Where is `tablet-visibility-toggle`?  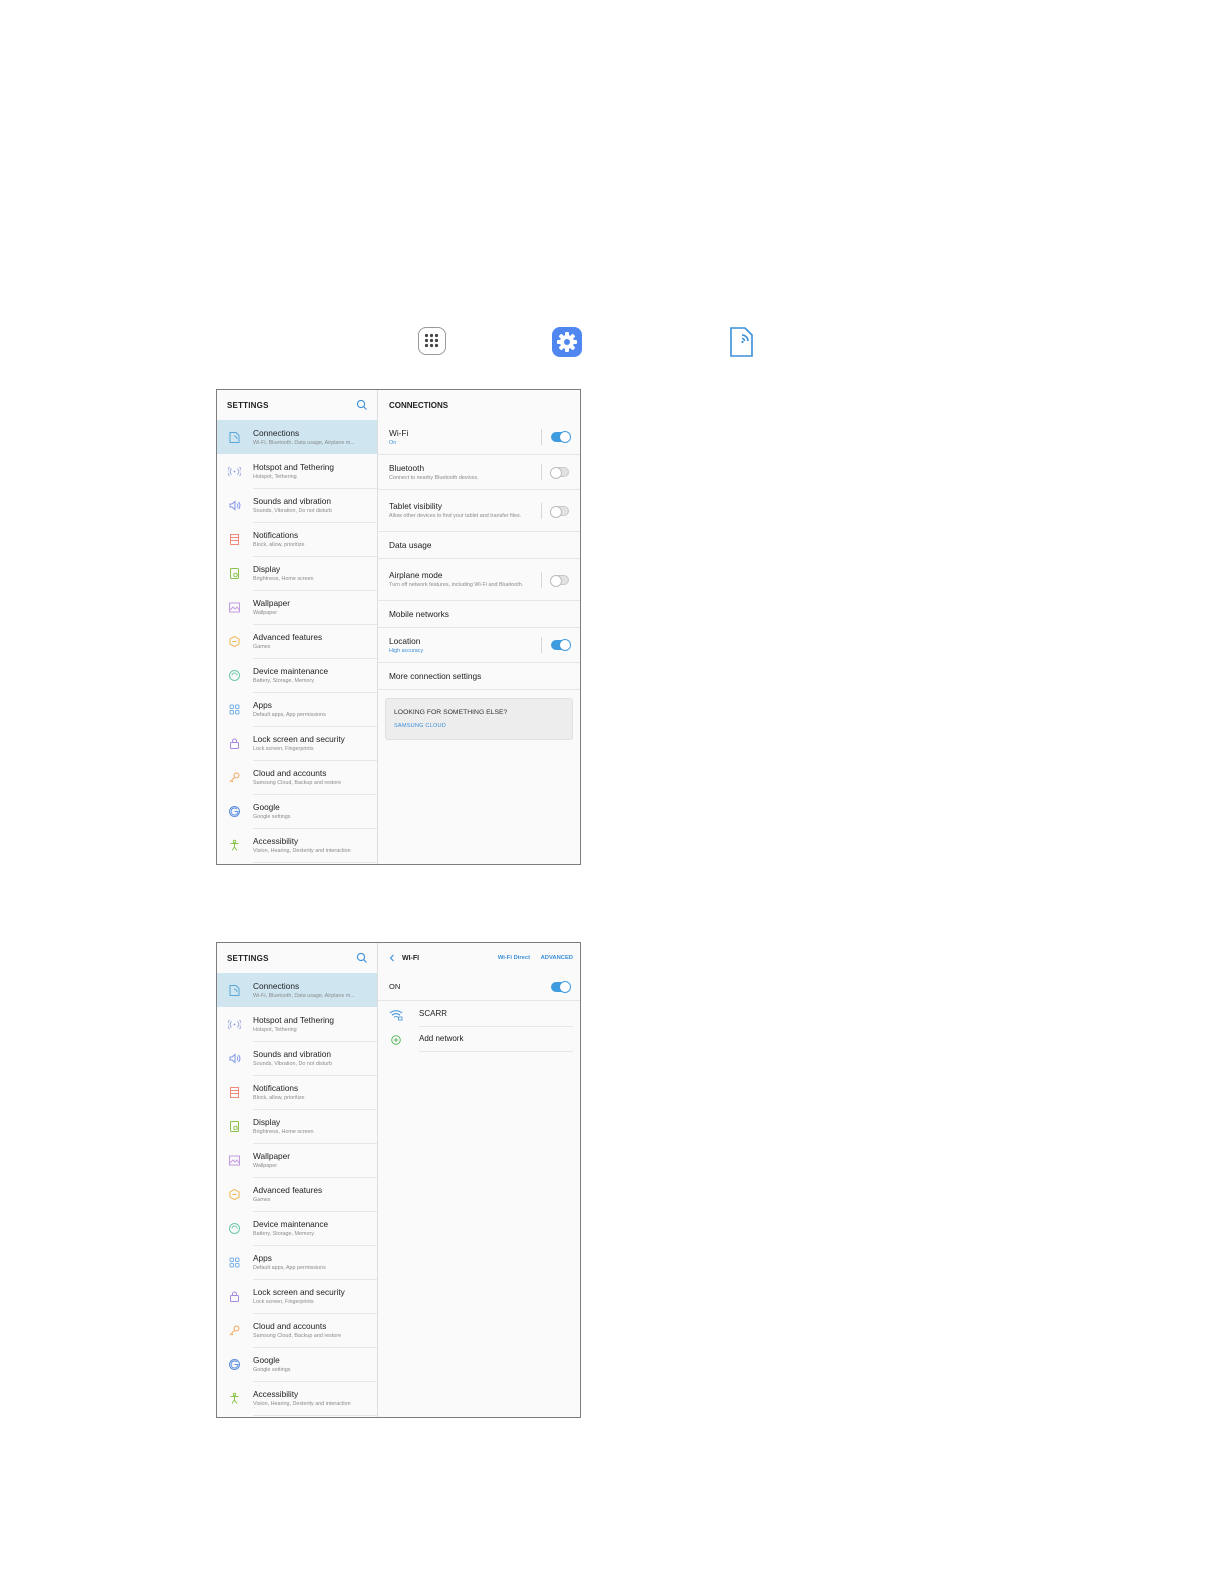
tablet-visibility-toggle is located at coordinates (559, 511).